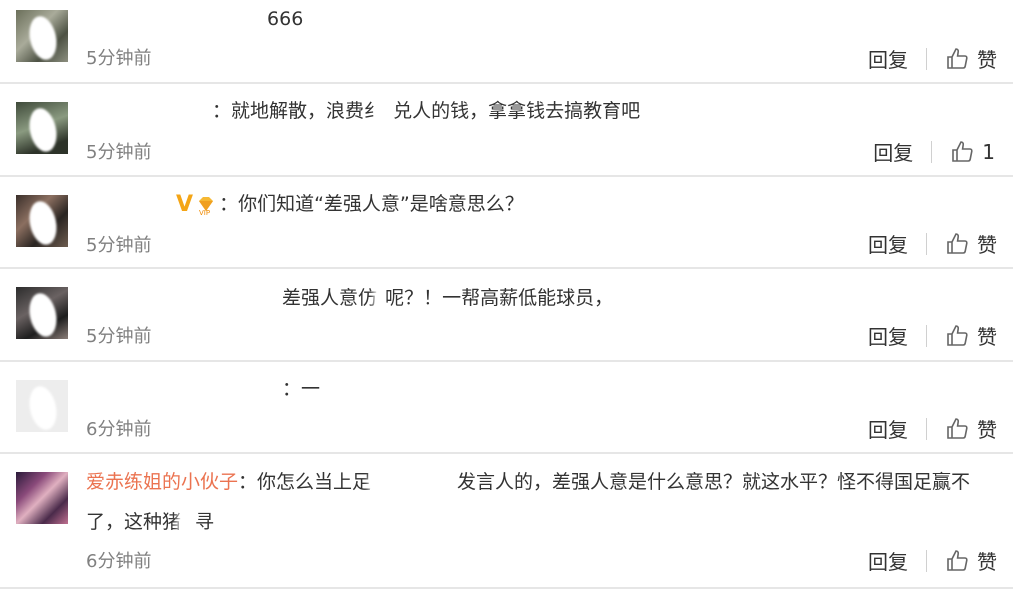 Image resolution: width=1013 pixels, height=589 pixels. I want to click on comment-body: 666, so click(285, 19).